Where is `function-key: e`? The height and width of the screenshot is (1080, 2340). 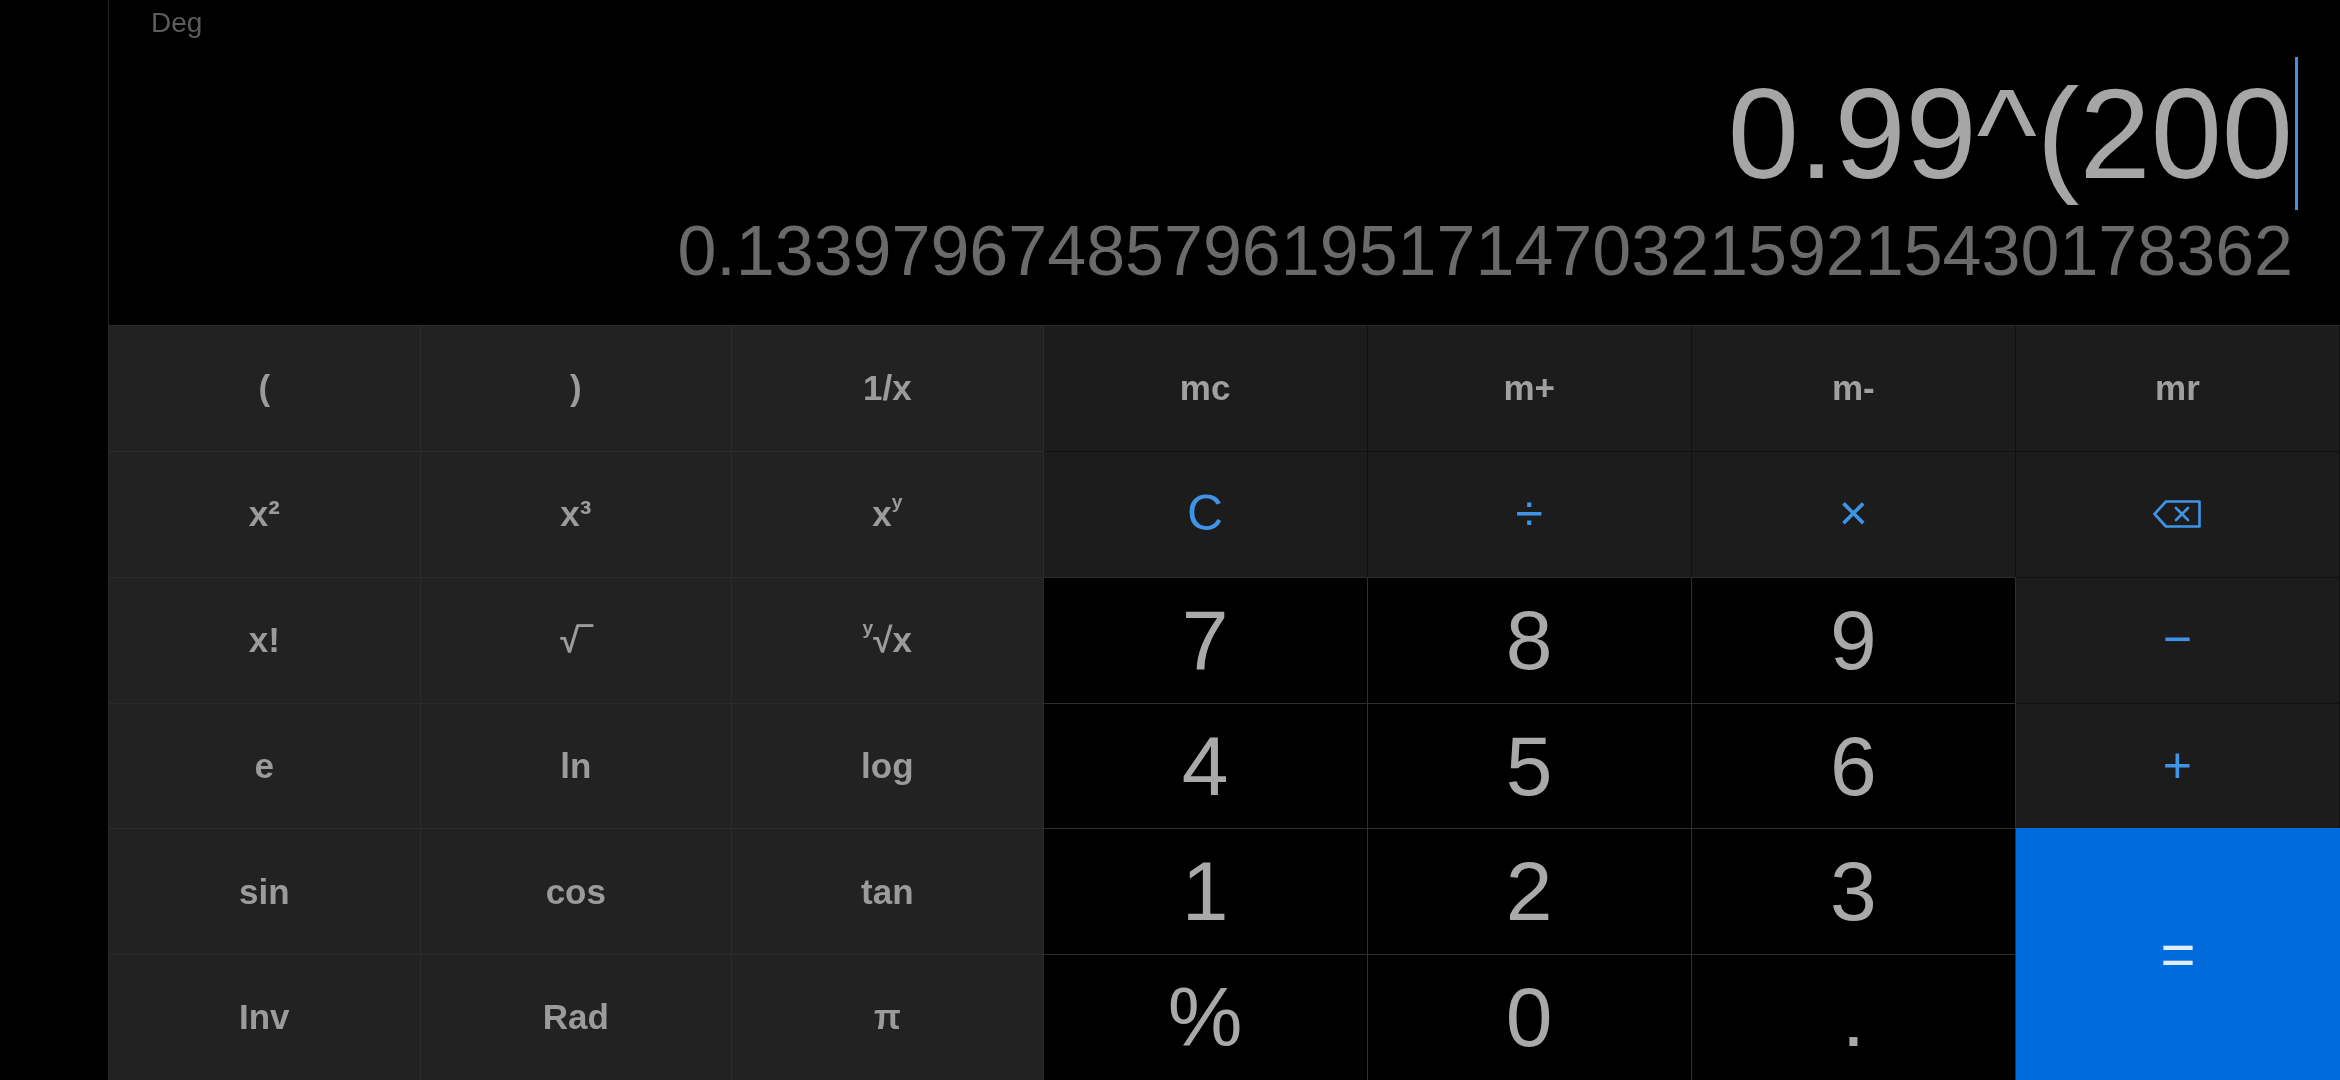 function-key: e is located at coordinates (265, 765).